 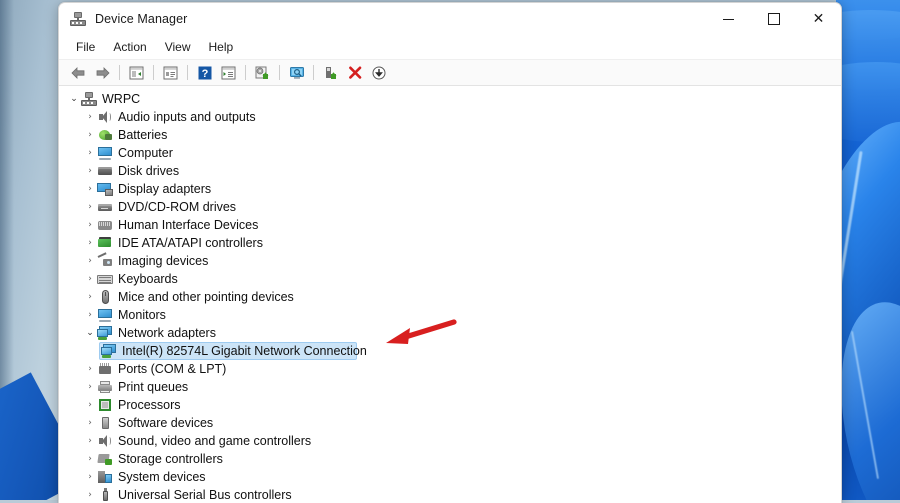 I want to click on tree-item-keyboards: › Keyboards, so click(x=450, y=279).